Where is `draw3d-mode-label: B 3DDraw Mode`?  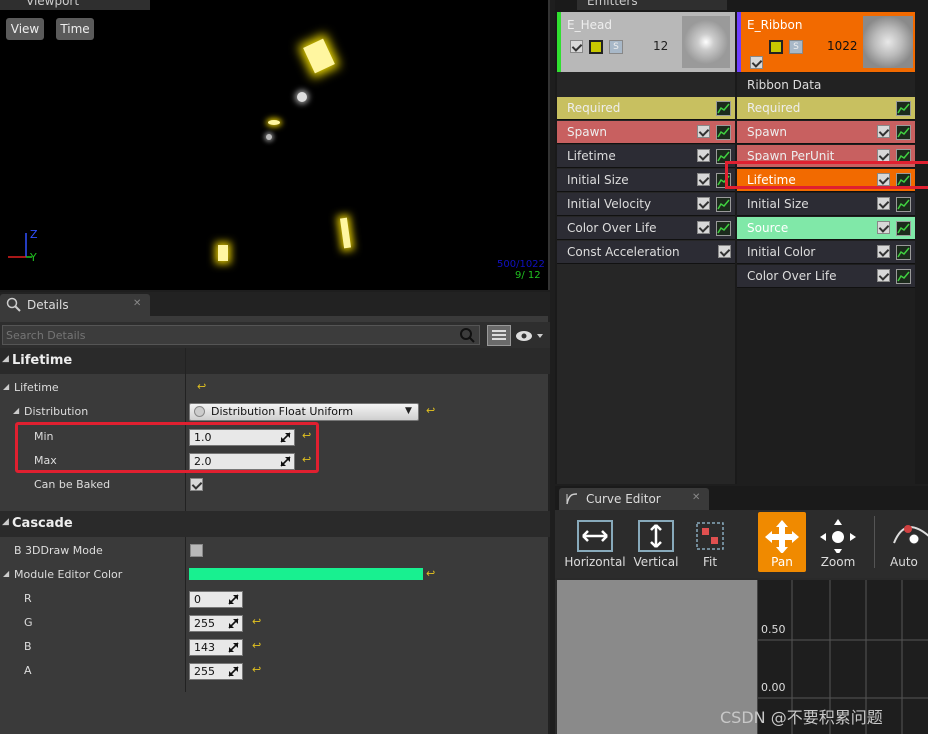 draw3d-mode-label: B 3DDraw Mode is located at coordinates (58, 550).